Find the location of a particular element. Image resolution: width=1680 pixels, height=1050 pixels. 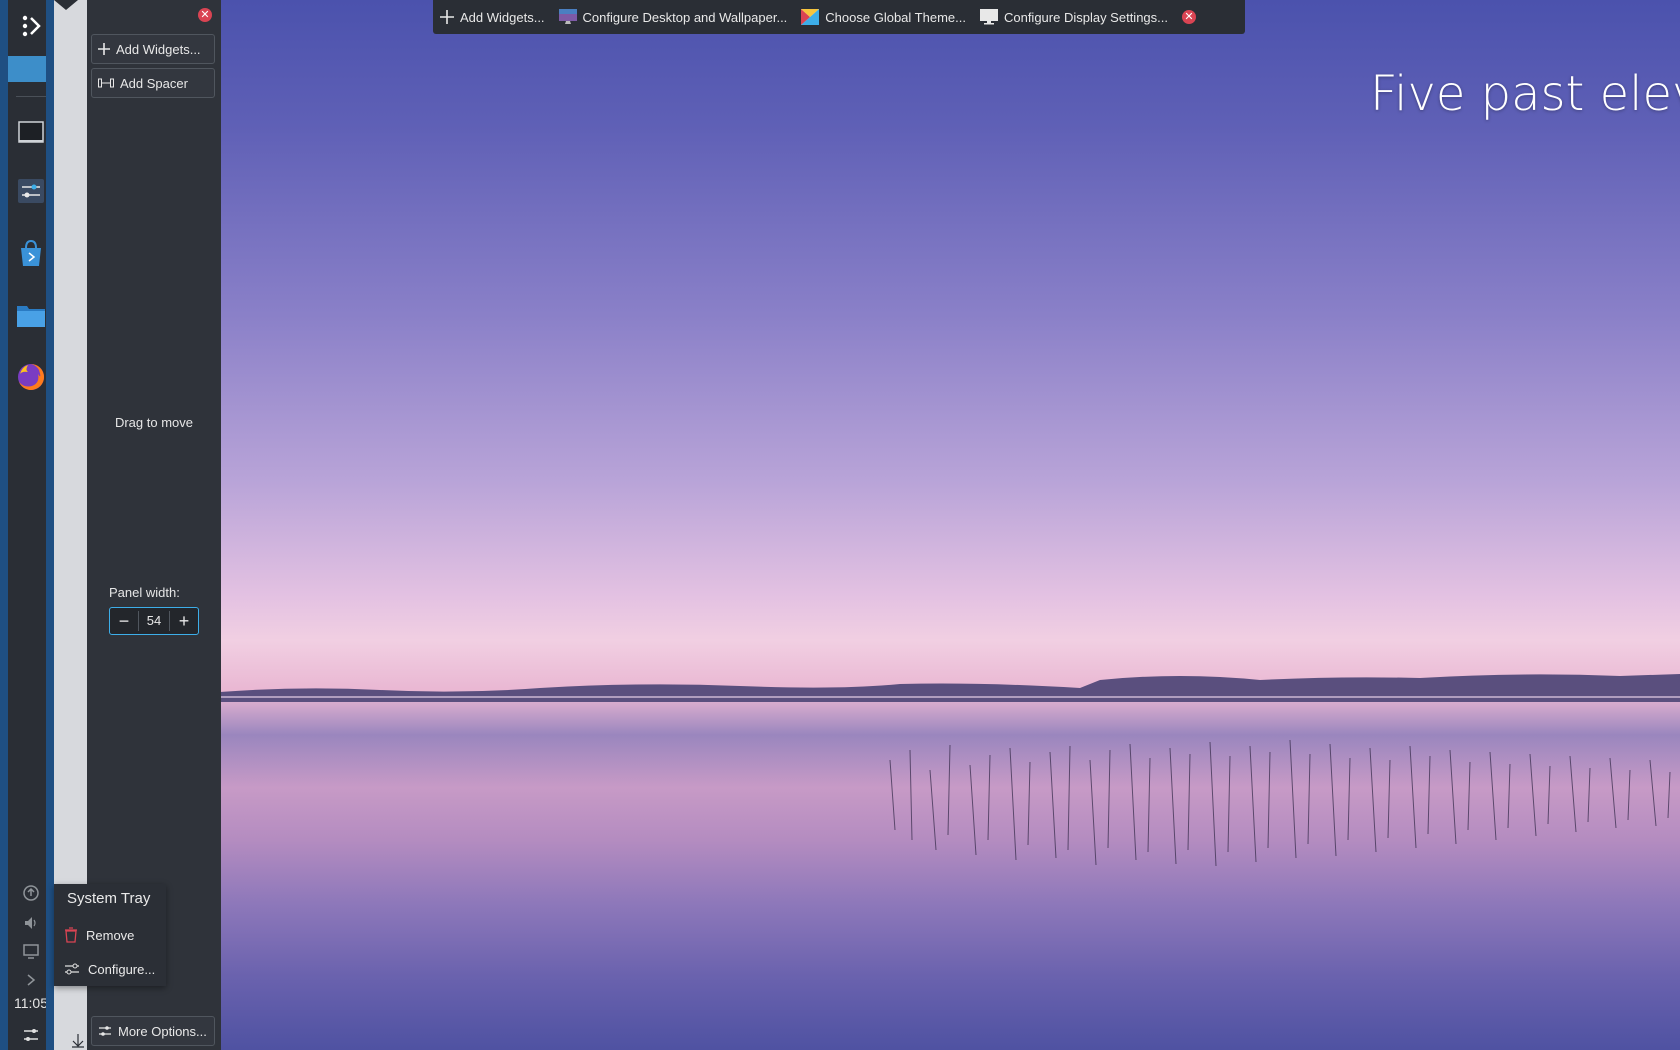

toolbar-close-button: ✕ is located at coordinates (1189, 17).